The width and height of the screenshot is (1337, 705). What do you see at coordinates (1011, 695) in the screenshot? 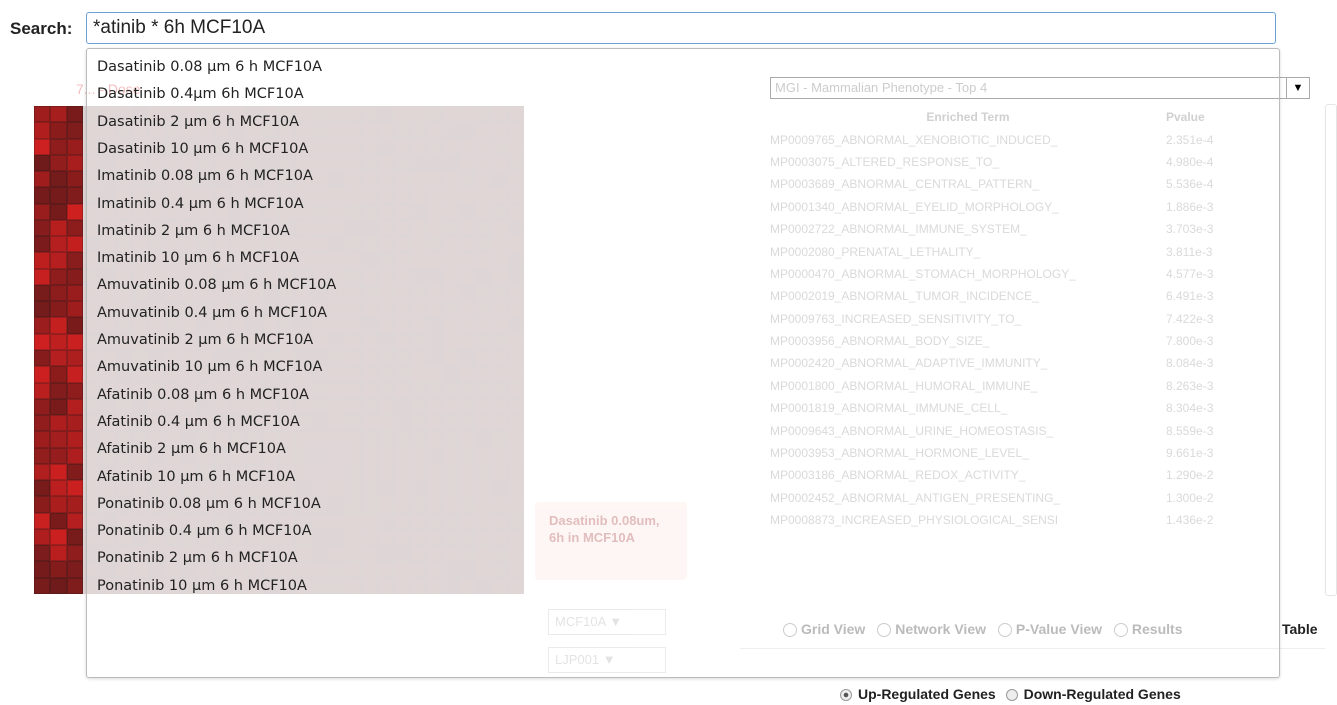
I see `down-regulated-radio` at bounding box center [1011, 695].